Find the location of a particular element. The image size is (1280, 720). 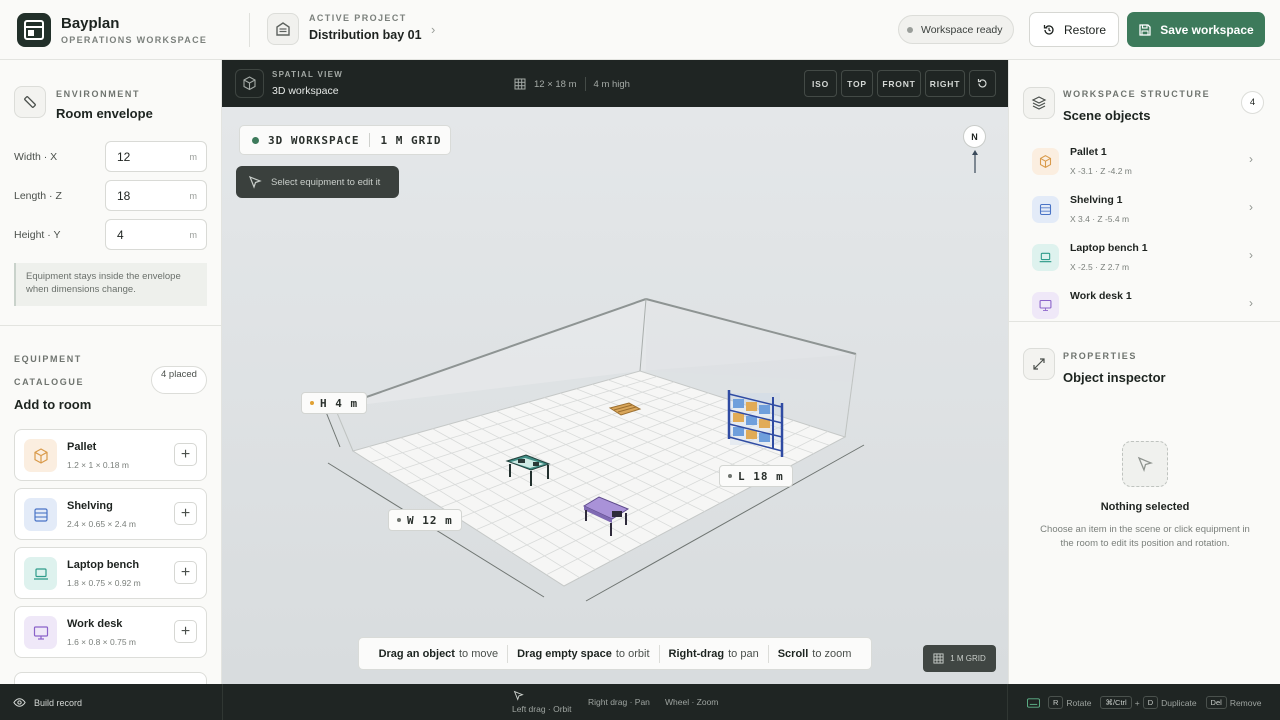

save-workspace-button: Save workspace is located at coordinates (1196, 29).